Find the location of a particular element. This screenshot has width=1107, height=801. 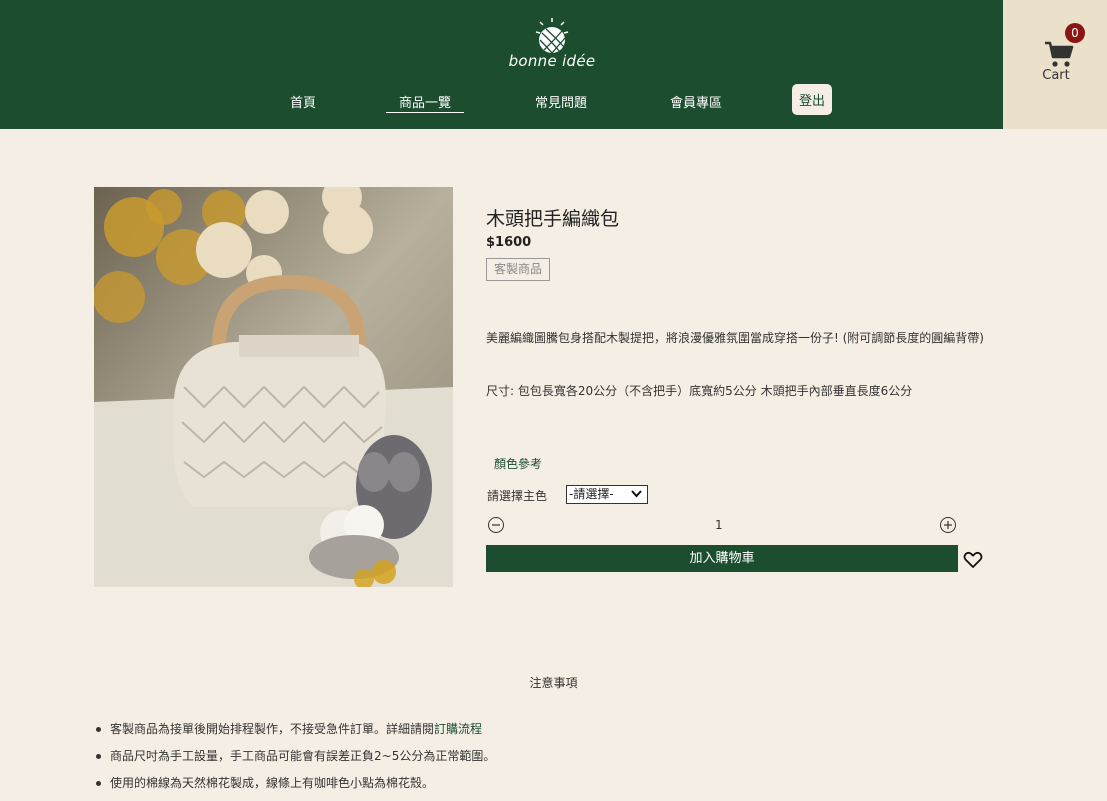

heart-icon is located at coordinates (973, 560).